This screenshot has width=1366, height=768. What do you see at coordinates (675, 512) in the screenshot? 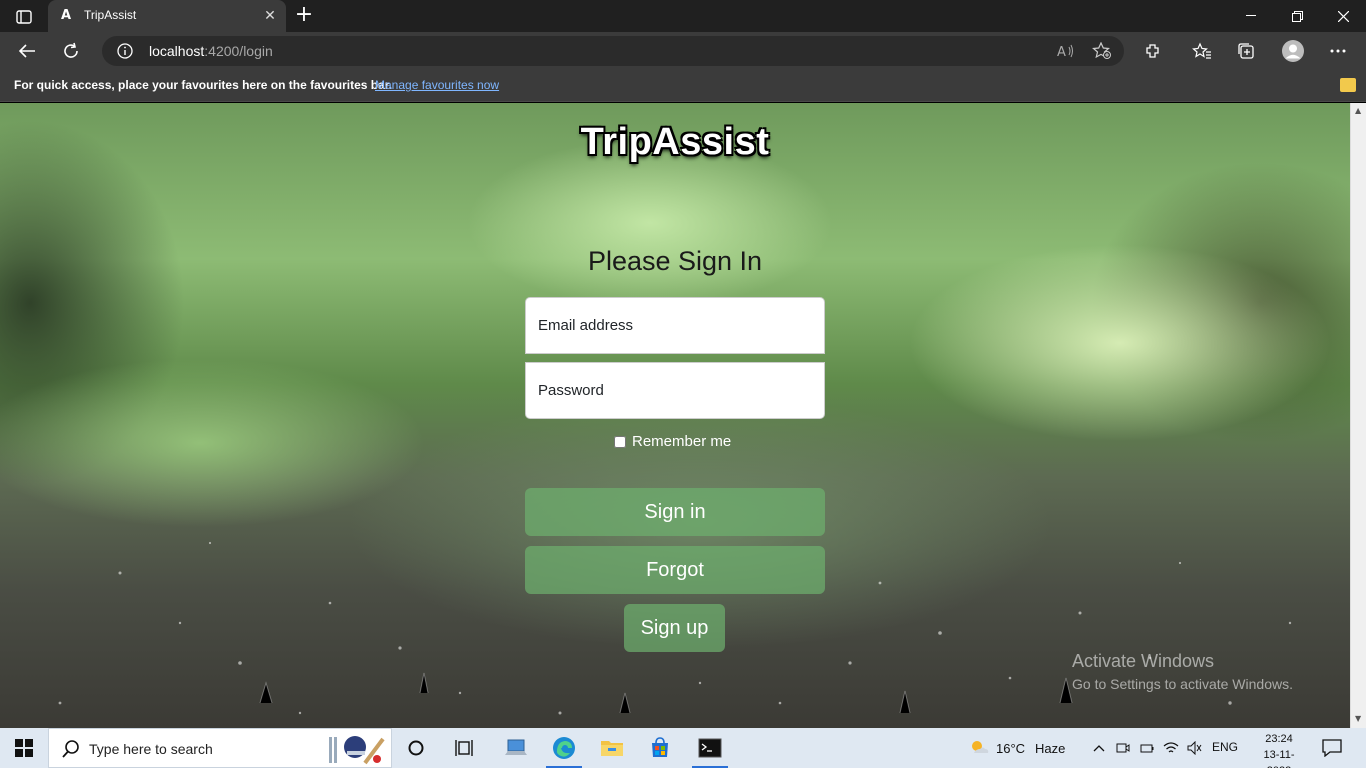
I see `sign-in-button: Sign in` at bounding box center [675, 512].